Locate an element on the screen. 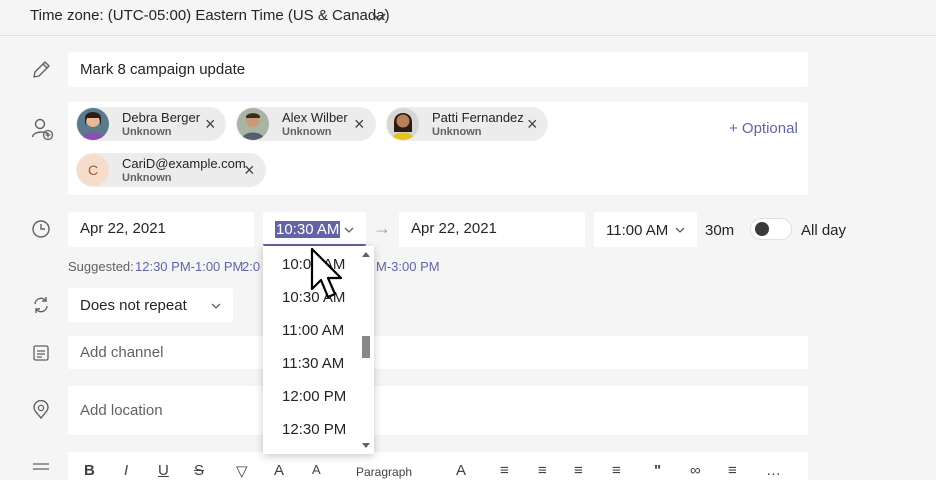 This screenshot has width=936, height=480. arrow-icon: → is located at coordinates (382, 228).